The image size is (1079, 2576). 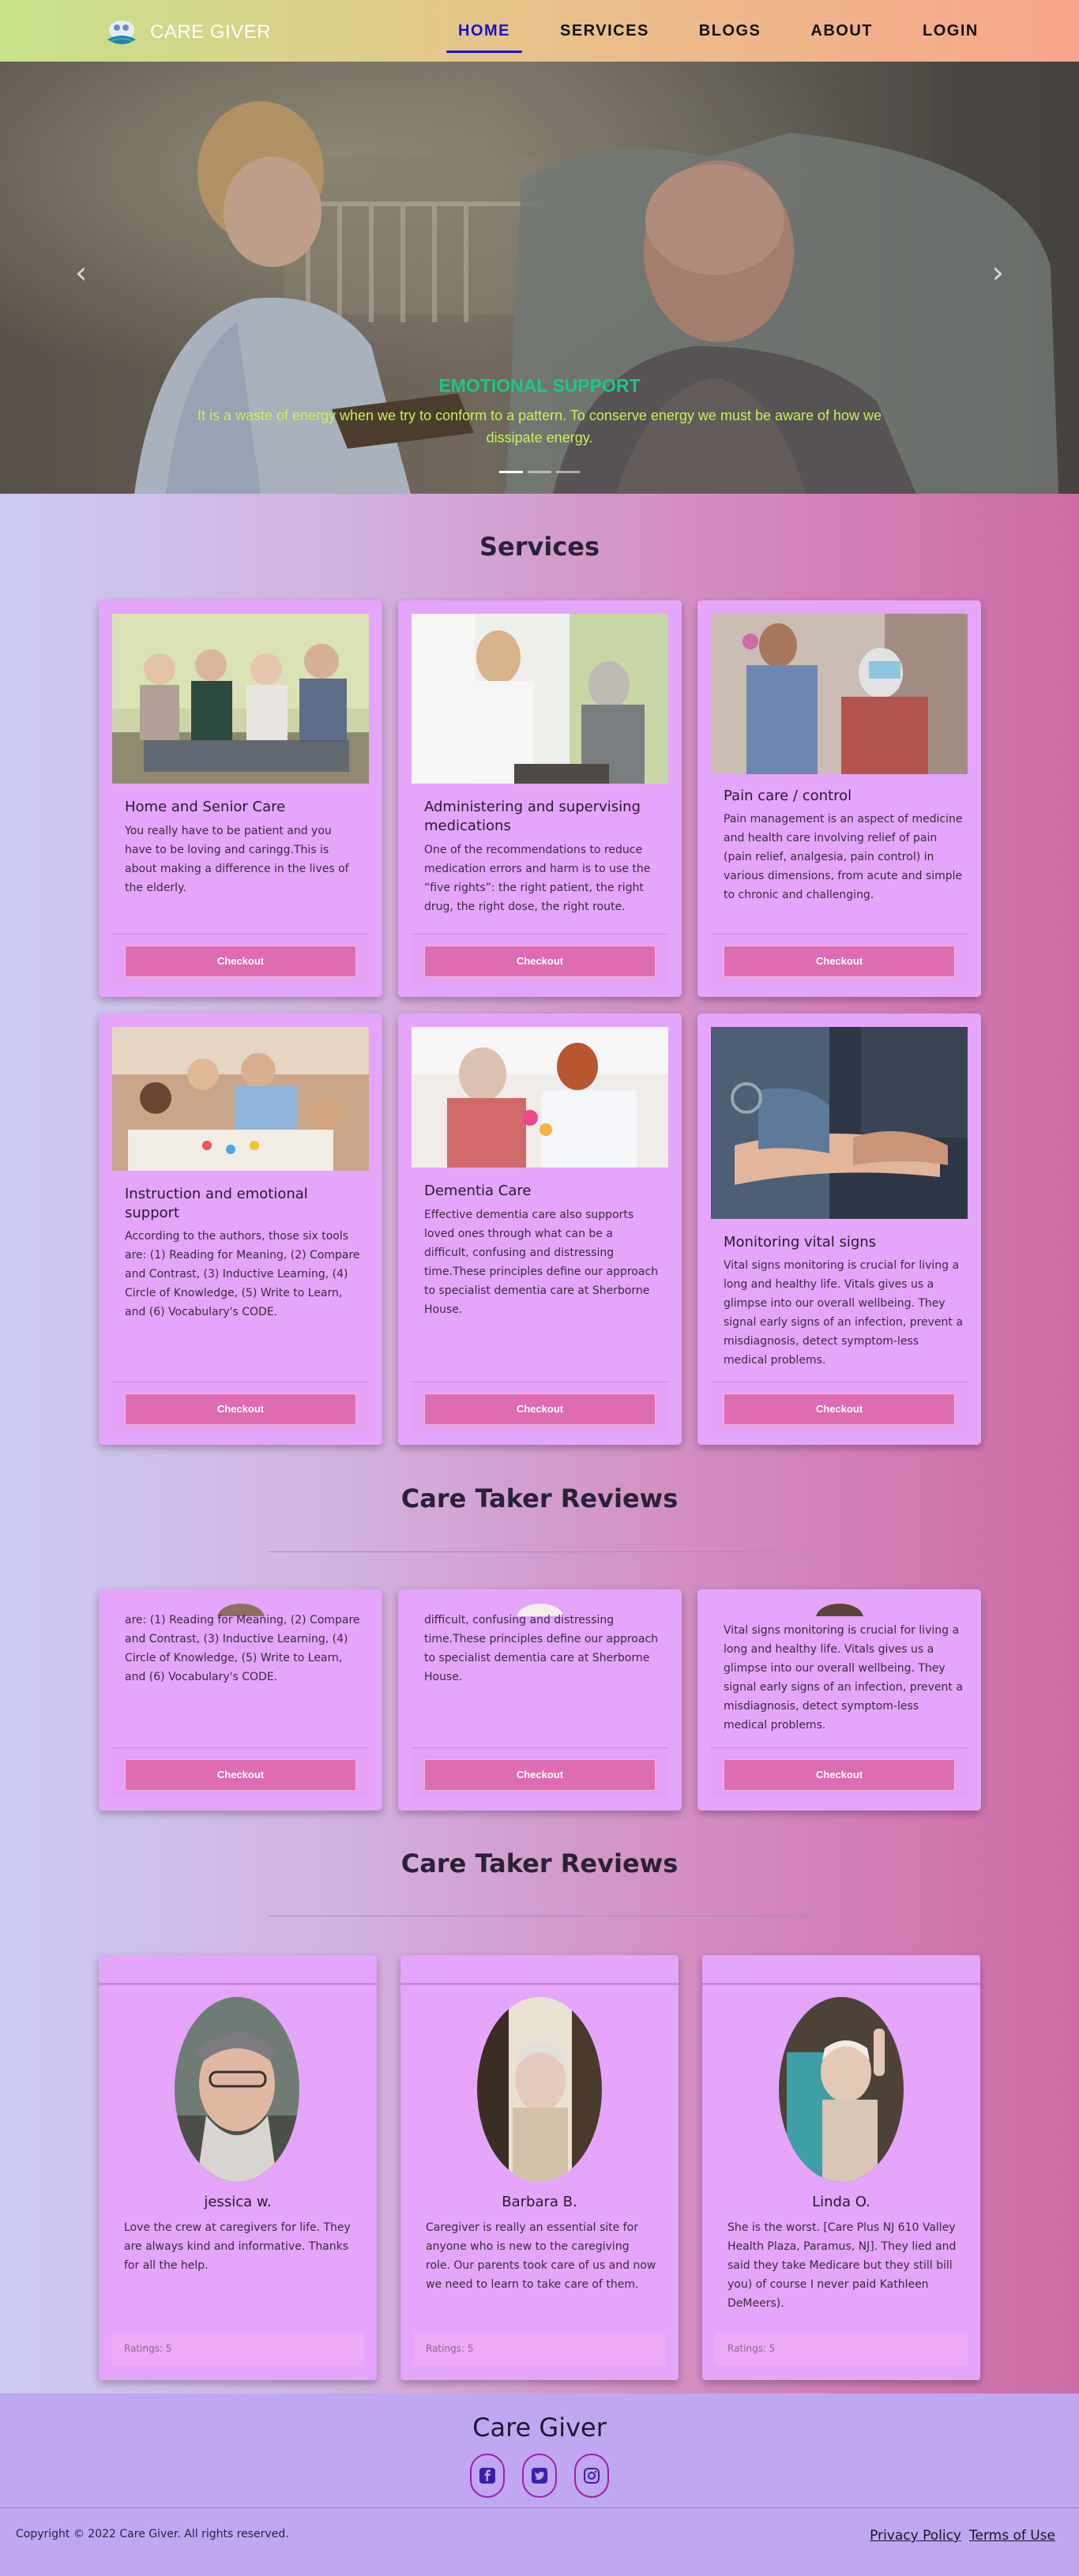 What do you see at coordinates (841, 2202) in the screenshot?
I see `reviewer-name: Linda O.` at bounding box center [841, 2202].